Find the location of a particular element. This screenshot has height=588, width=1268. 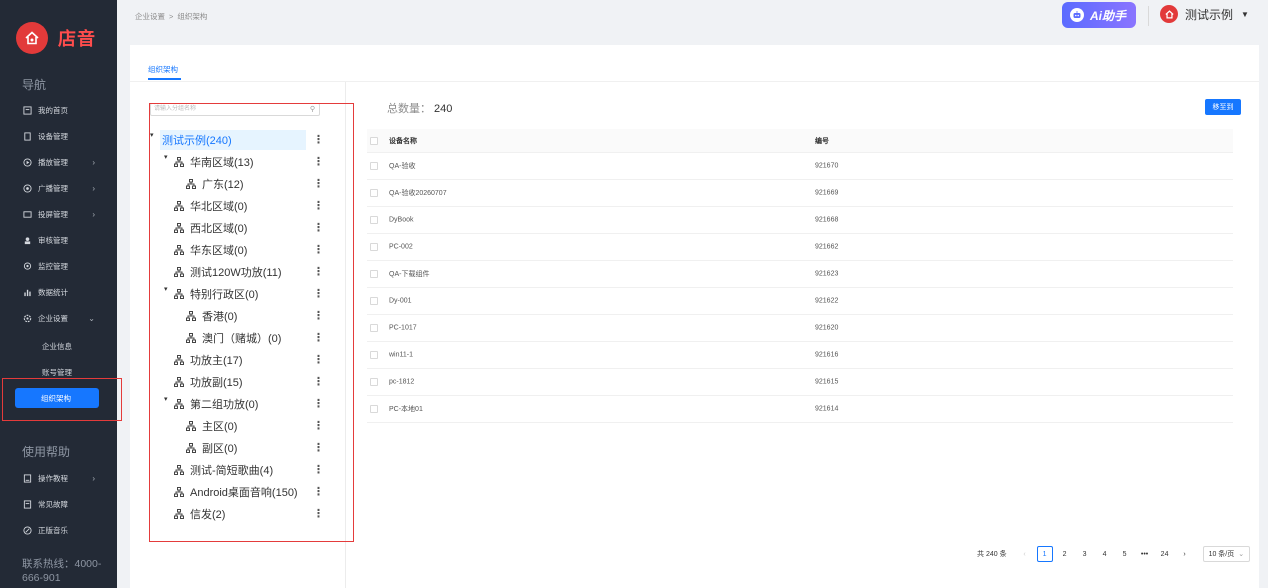

ai-assistant-button: Ai助手 is located at coordinates (1099, 15).